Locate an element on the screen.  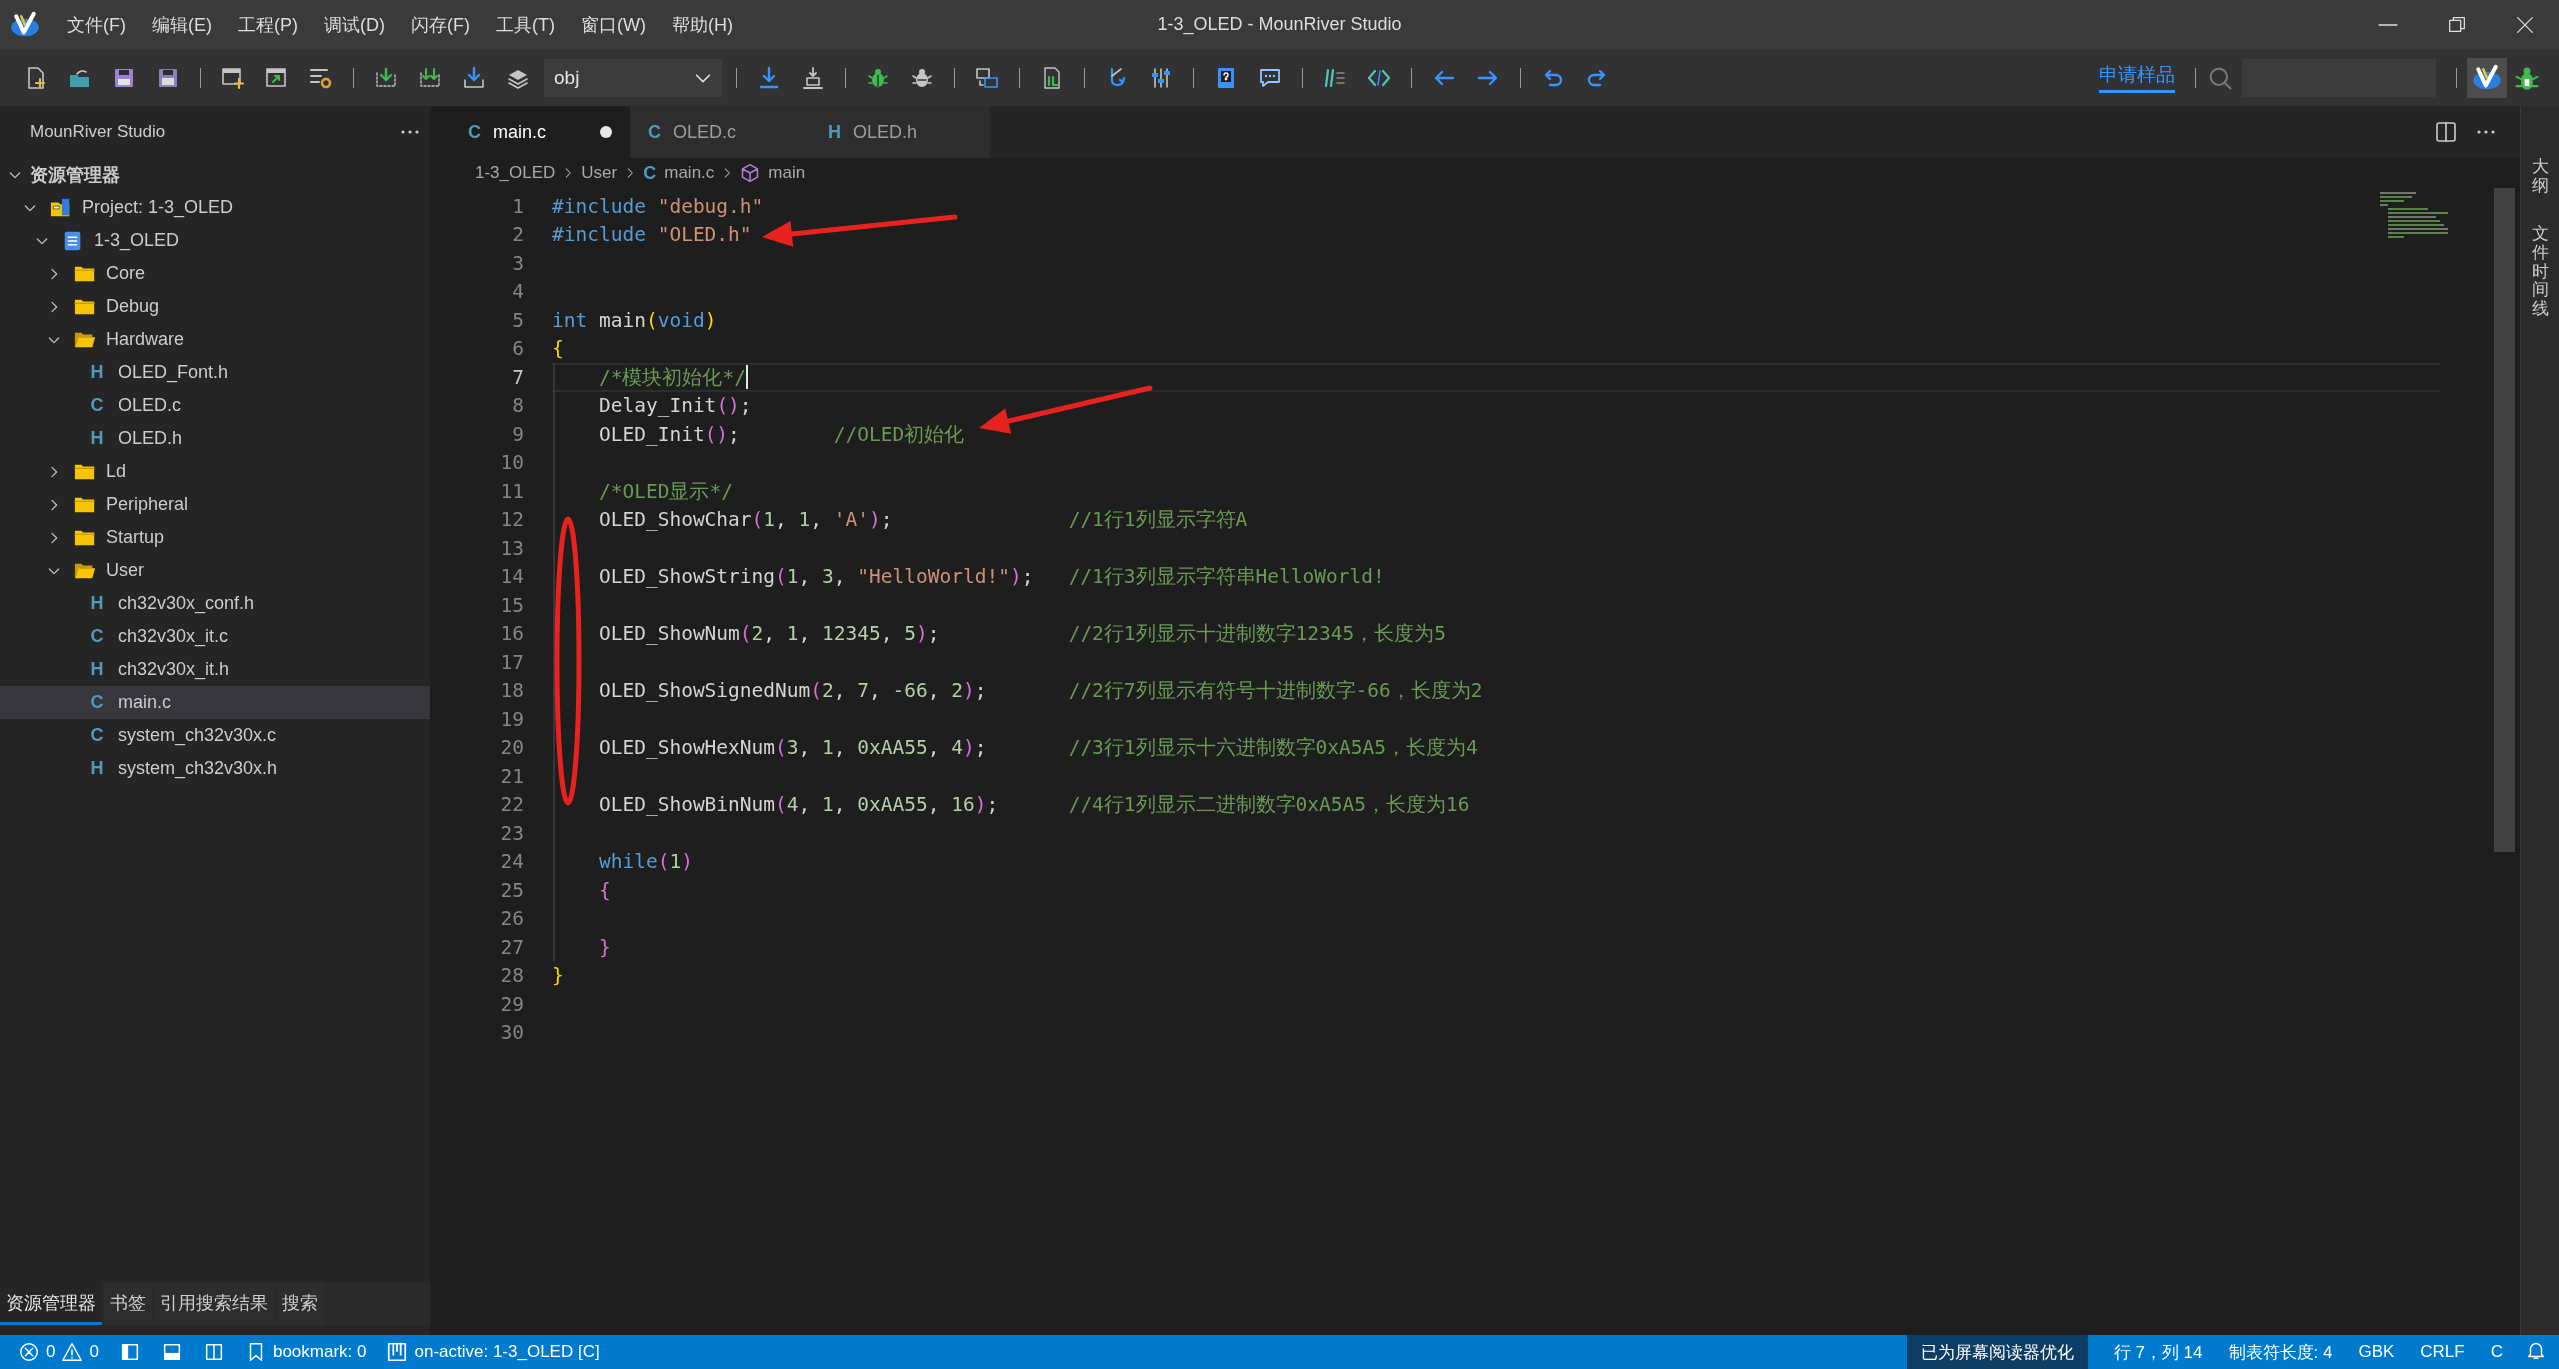
code-line: OLED_ShowNum(2, 1, 12345, 5); //2行1列显示十进制数字12345，长度为5 is located at coordinates (1022, 634).